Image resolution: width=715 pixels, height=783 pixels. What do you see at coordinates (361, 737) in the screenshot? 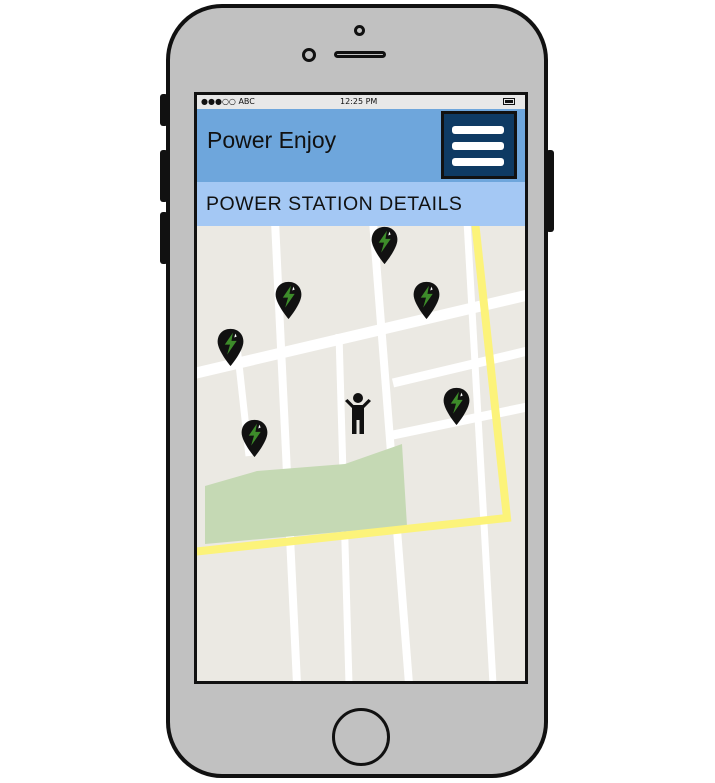
I see `home-button` at bounding box center [361, 737].